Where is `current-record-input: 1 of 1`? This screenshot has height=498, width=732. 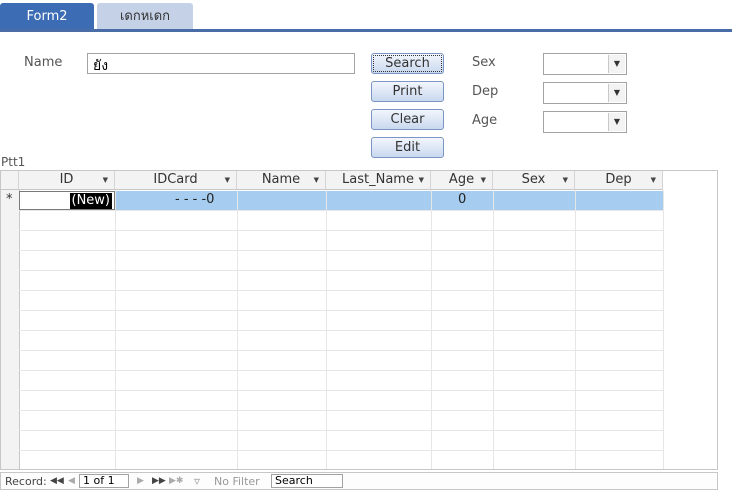
current-record-input: 1 of 1 is located at coordinates (104, 481).